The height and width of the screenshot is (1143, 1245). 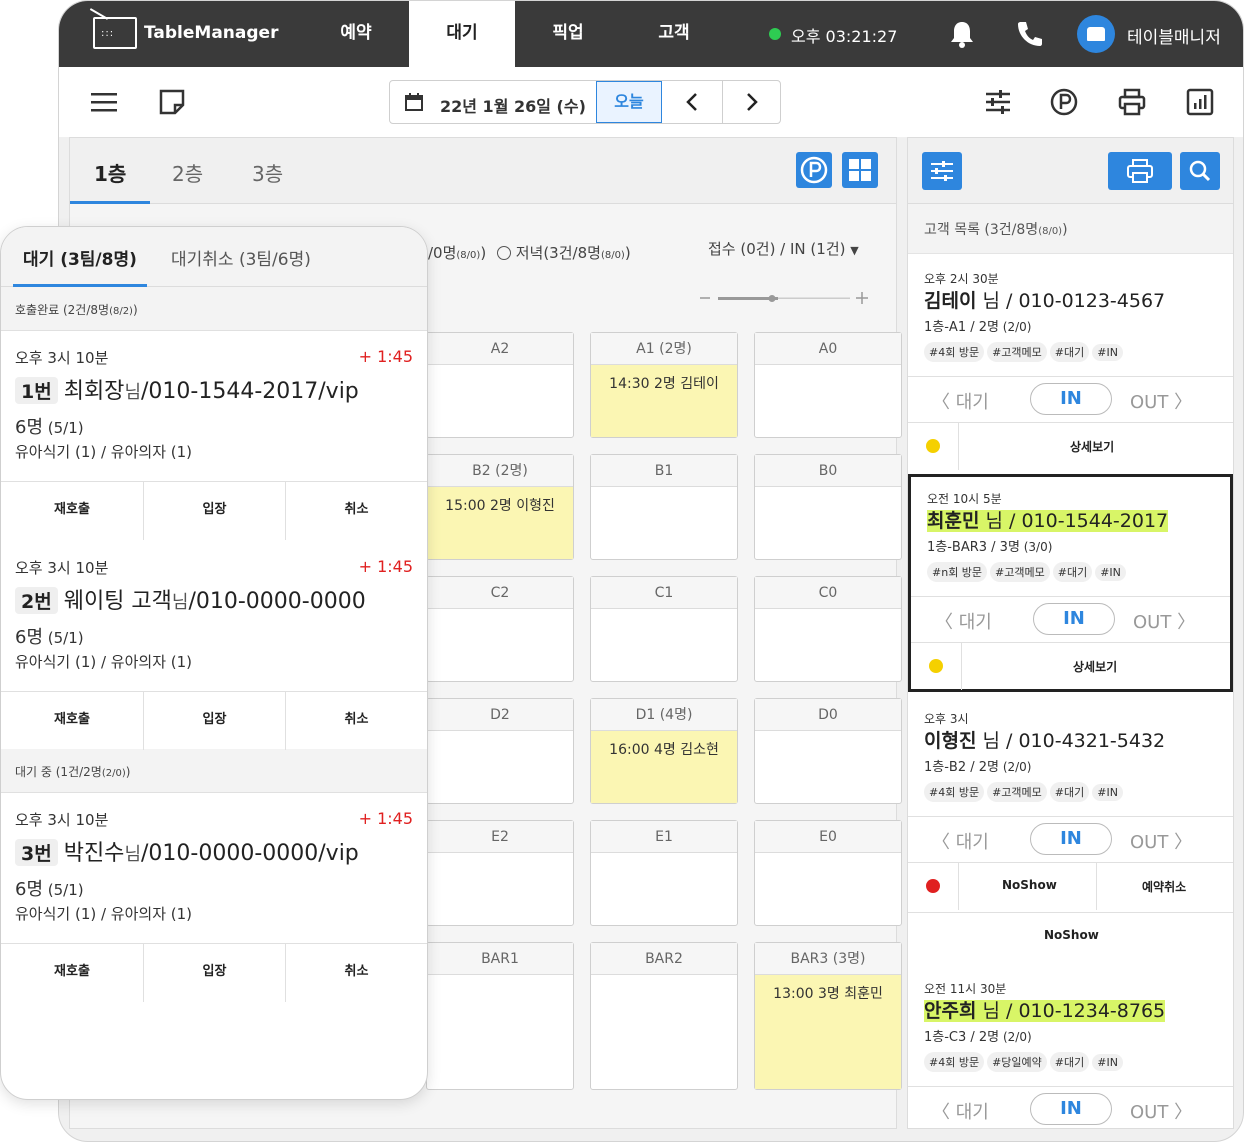 I want to click on table-card: B2 (2명) 15:00 2명 이형진, so click(x=500, y=507).